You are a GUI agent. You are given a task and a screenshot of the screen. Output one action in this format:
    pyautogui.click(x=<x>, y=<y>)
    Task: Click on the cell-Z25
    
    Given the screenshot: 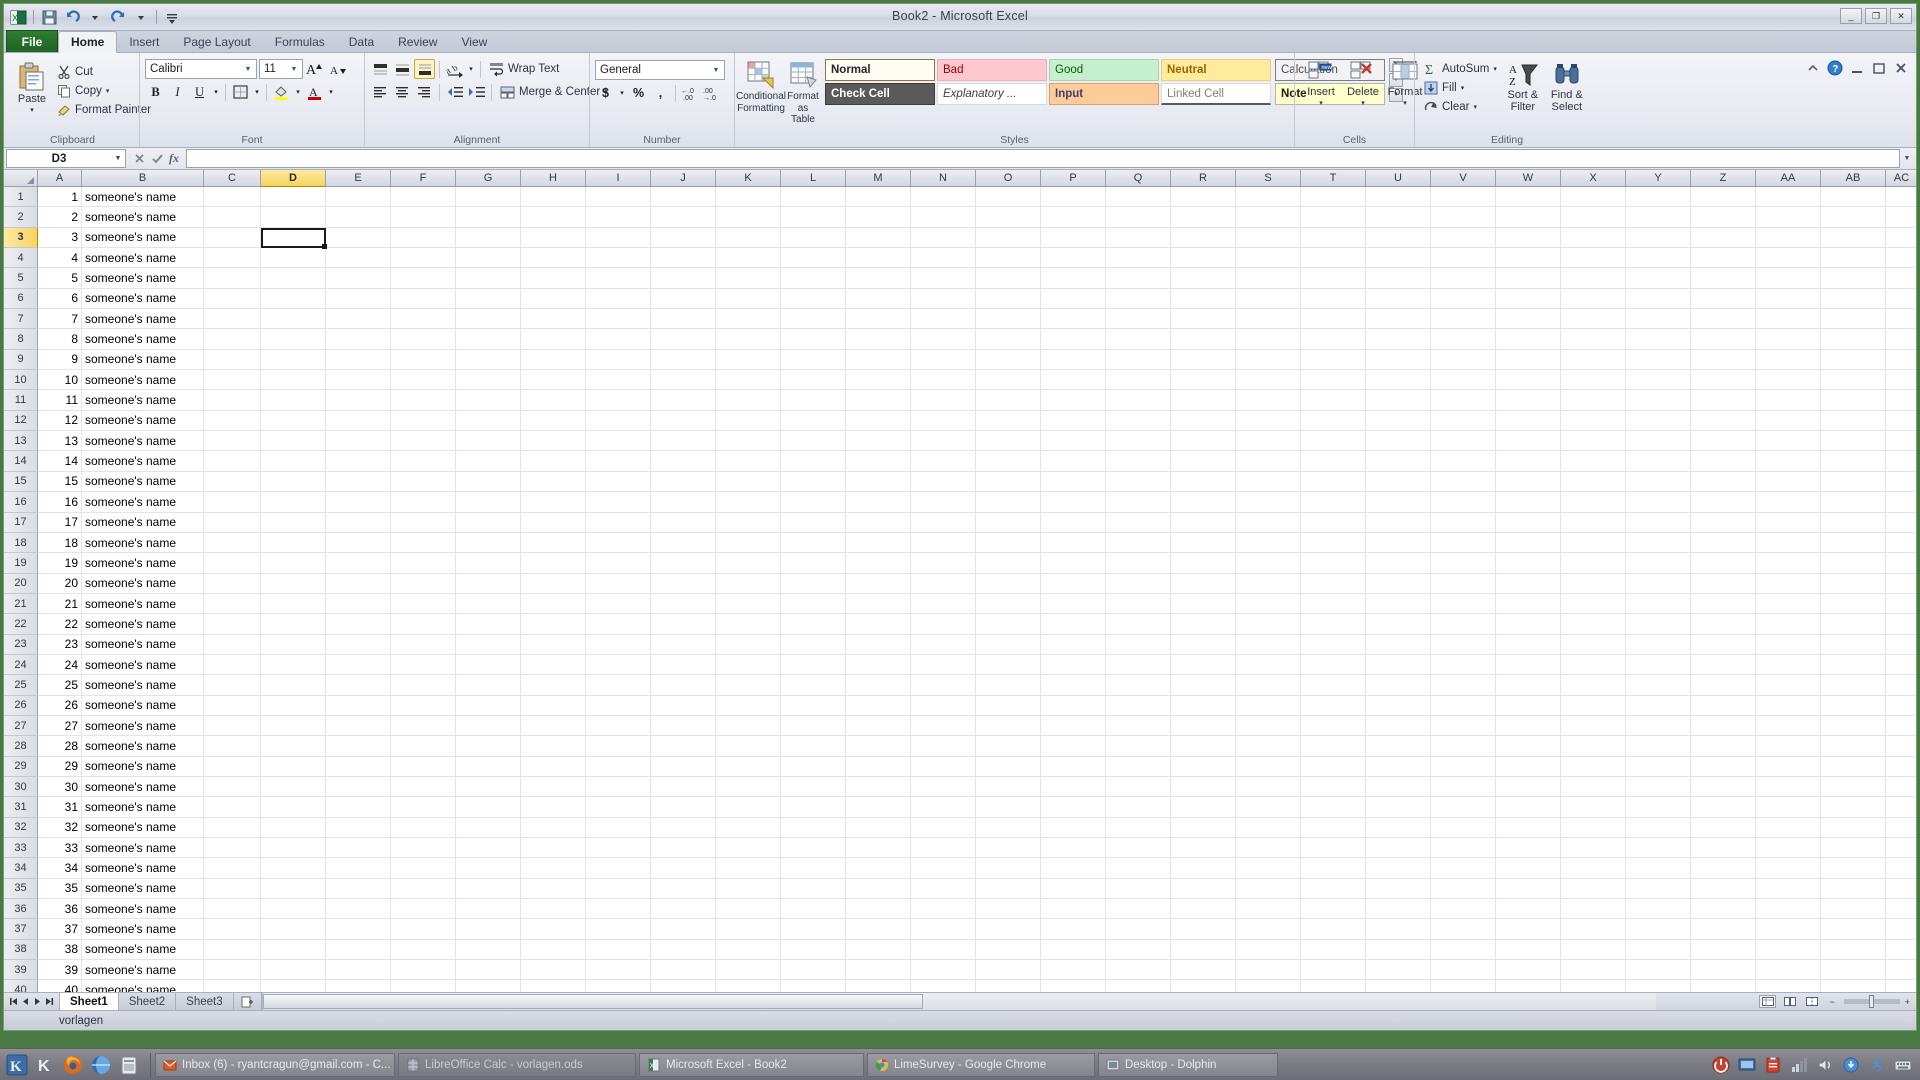 What is the action you would take?
    pyautogui.click(x=1723, y=685)
    